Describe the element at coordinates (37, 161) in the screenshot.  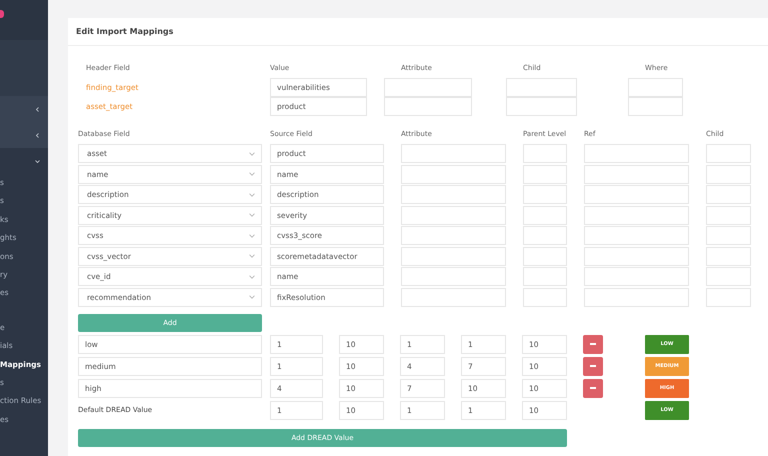
I see `chevron-down-icon` at that location.